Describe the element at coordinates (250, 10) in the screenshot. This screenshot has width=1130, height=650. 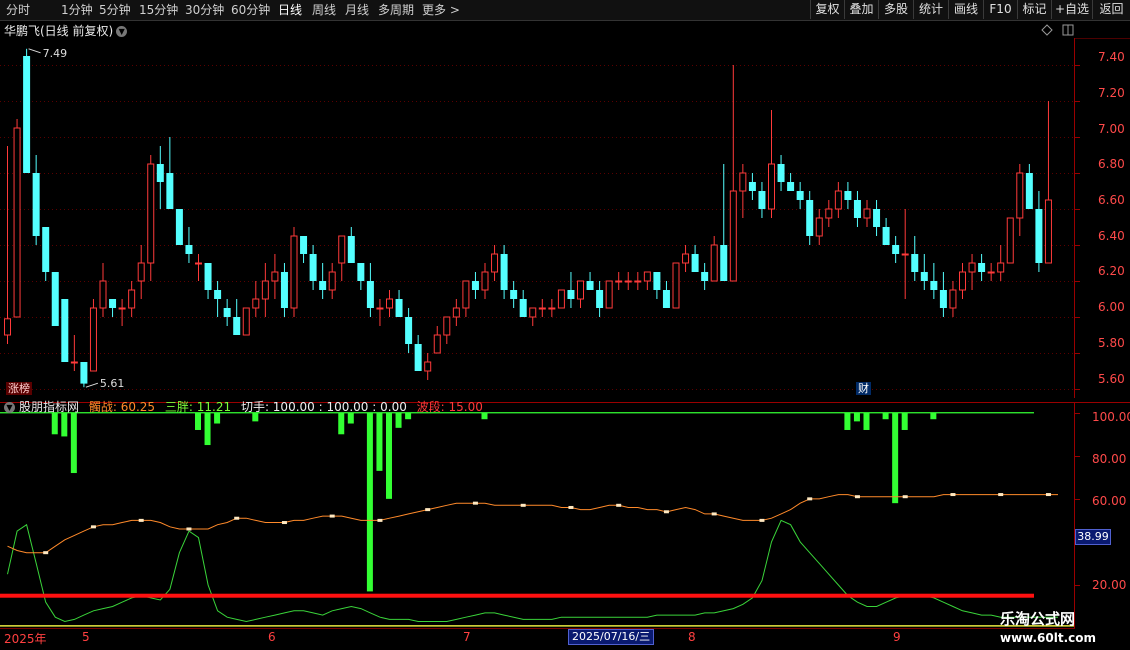
I see `period-60min: 60分钟` at that location.